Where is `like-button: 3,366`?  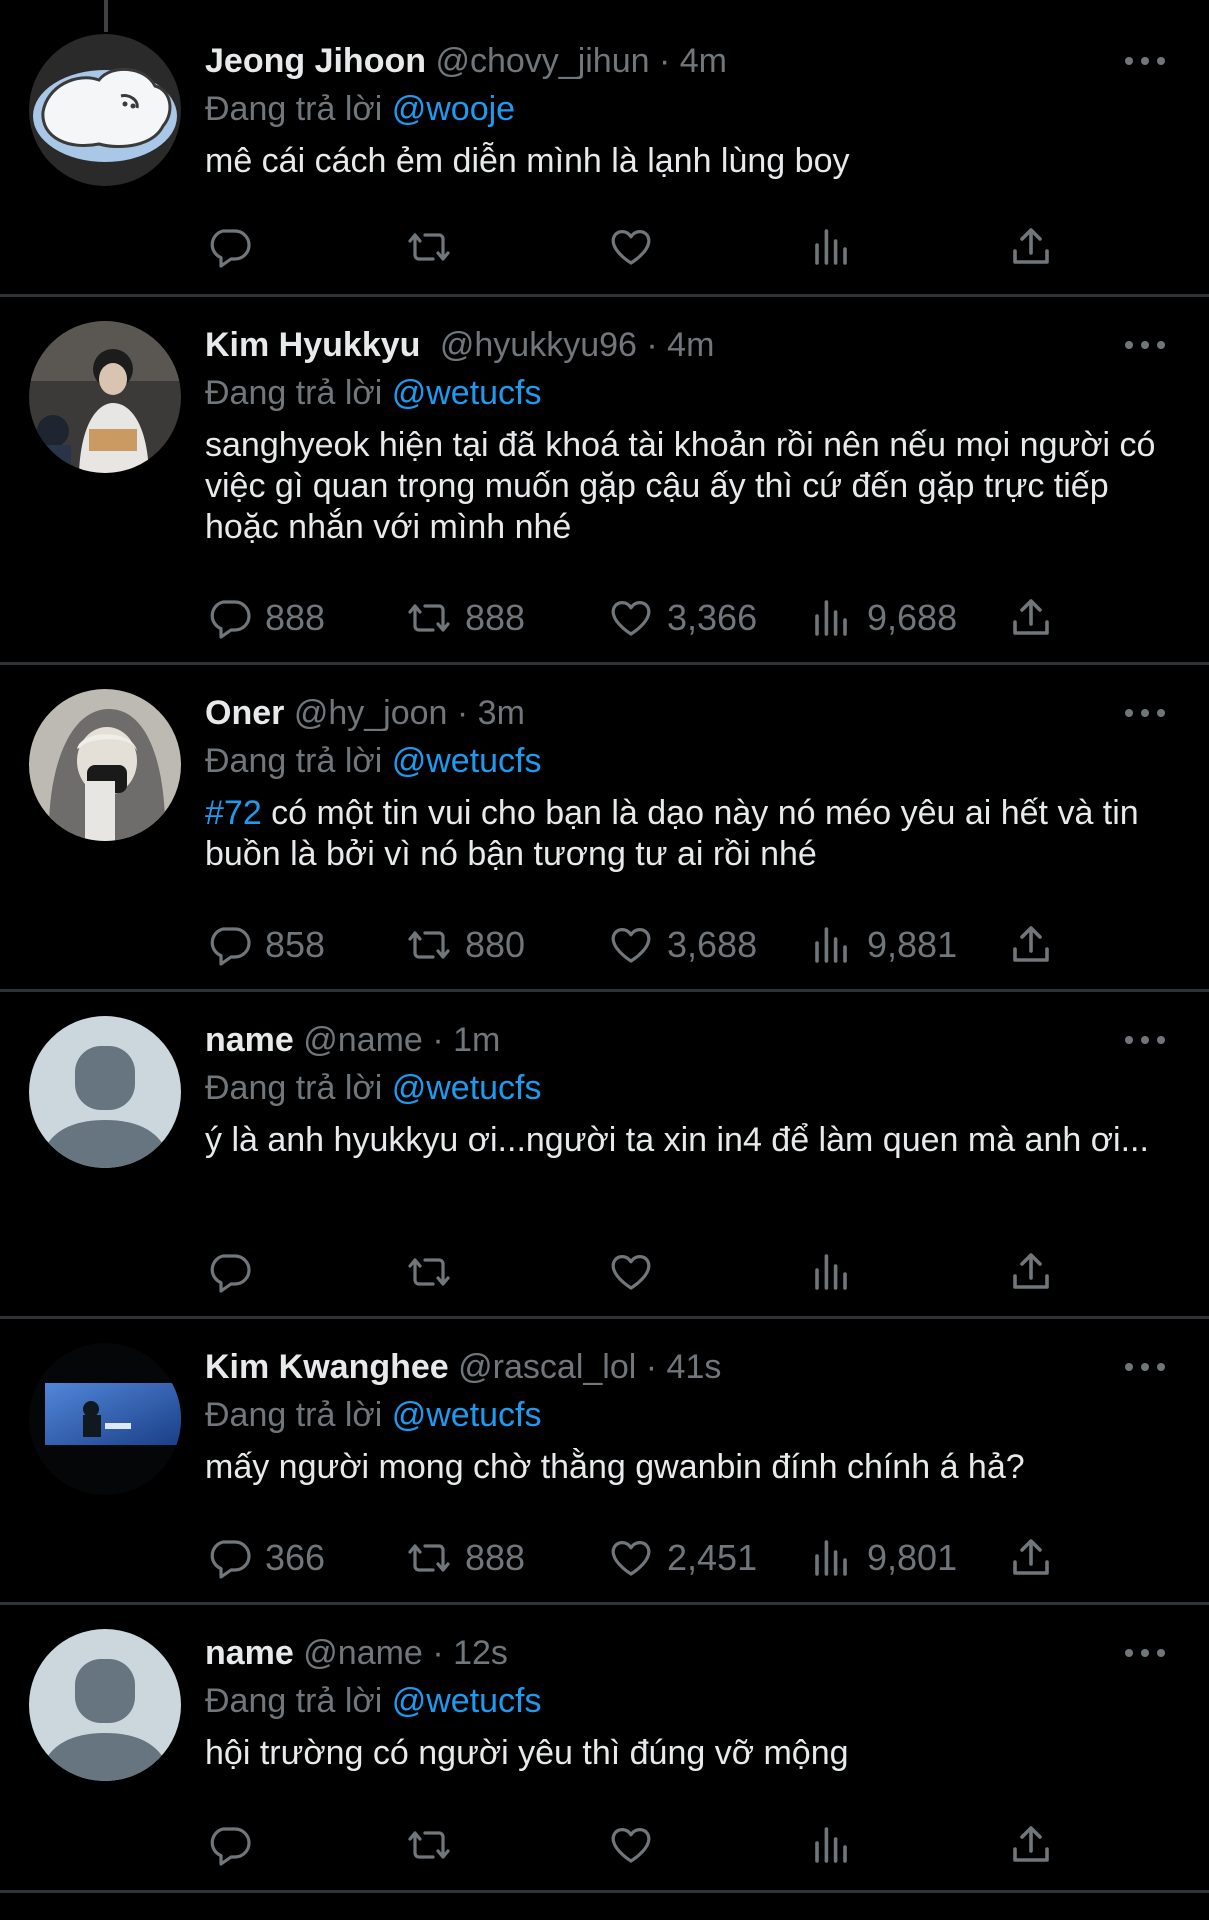 like-button: 3,366 is located at coordinates (682, 618).